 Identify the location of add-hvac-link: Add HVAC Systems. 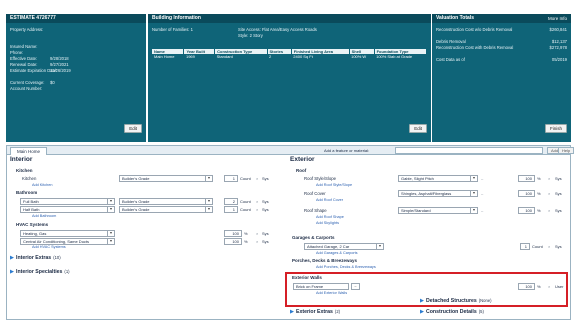
(49, 247).